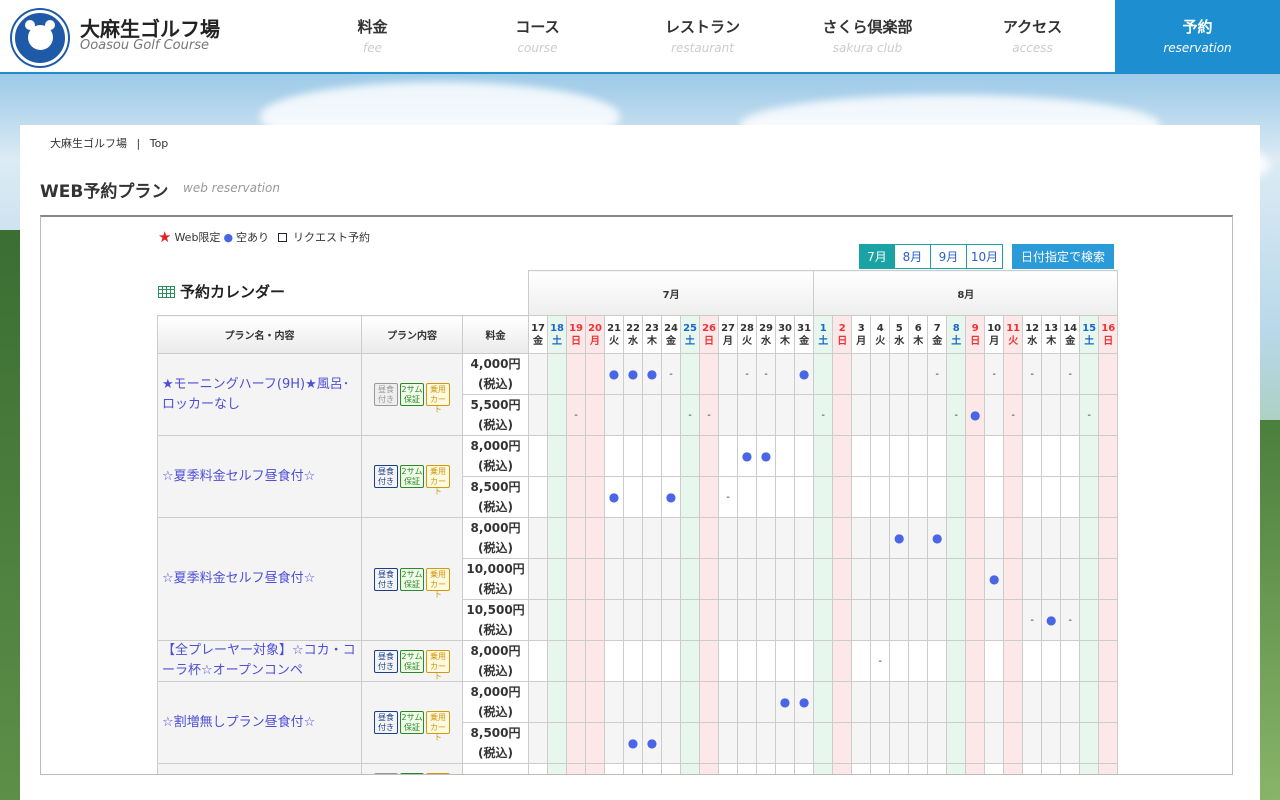  I want to click on plan-name-link: ☆割増無しプラン昼食付☆, so click(259, 722).